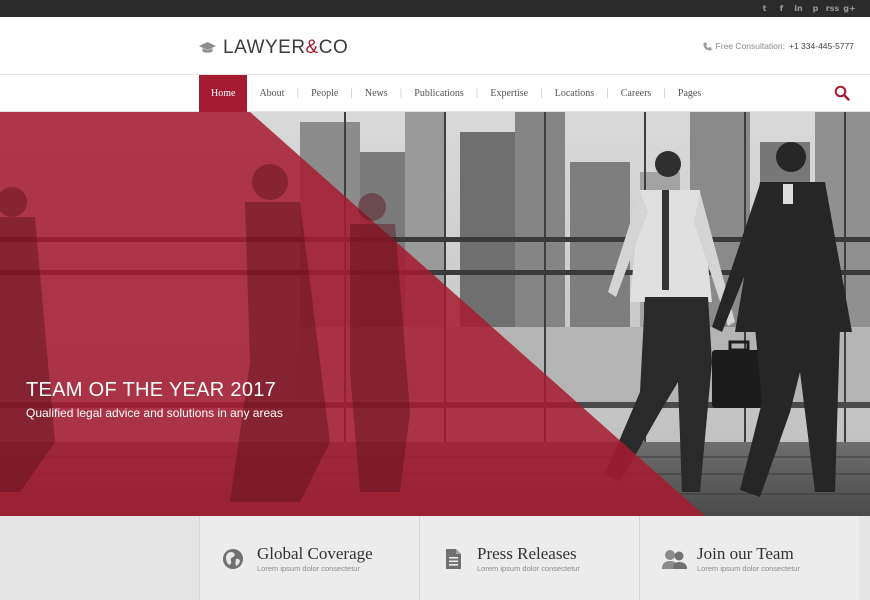 The width and height of the screenshot is (870, 600). Describe the element at coordinates (574, 93) in the screenshot. I see `nav-item-locations: Locations` at that location.